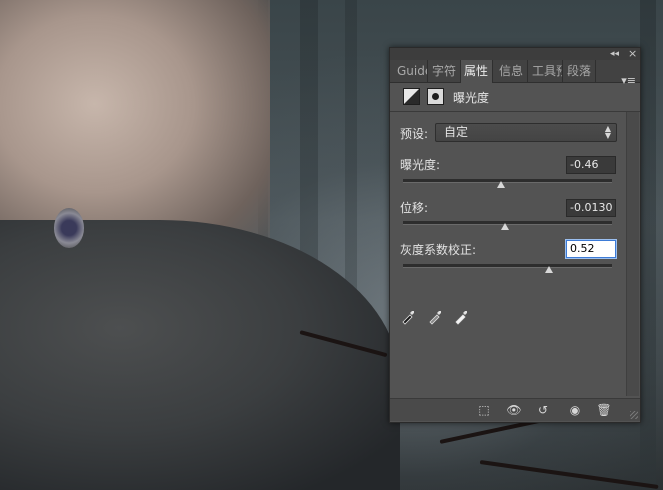 The width and height of the screenshot is (663, 490). I want to click on gamma-value-field: 0.52, so click(591, 249).